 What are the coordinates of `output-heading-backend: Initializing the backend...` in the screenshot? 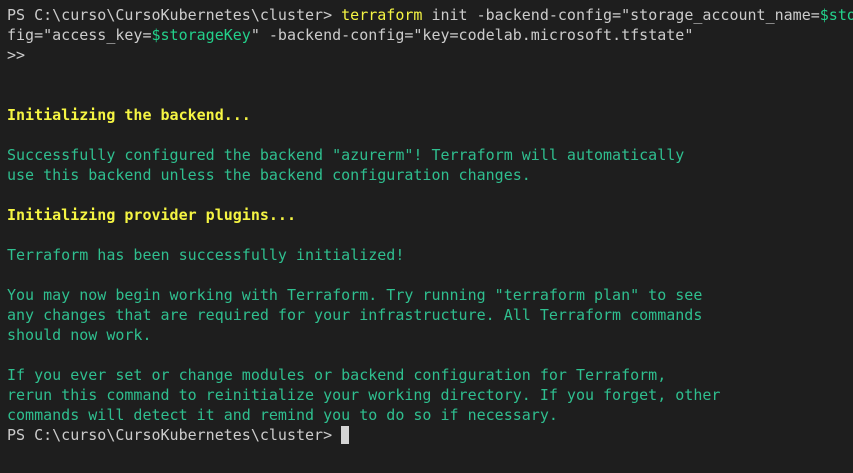 It's located at (129, 115).